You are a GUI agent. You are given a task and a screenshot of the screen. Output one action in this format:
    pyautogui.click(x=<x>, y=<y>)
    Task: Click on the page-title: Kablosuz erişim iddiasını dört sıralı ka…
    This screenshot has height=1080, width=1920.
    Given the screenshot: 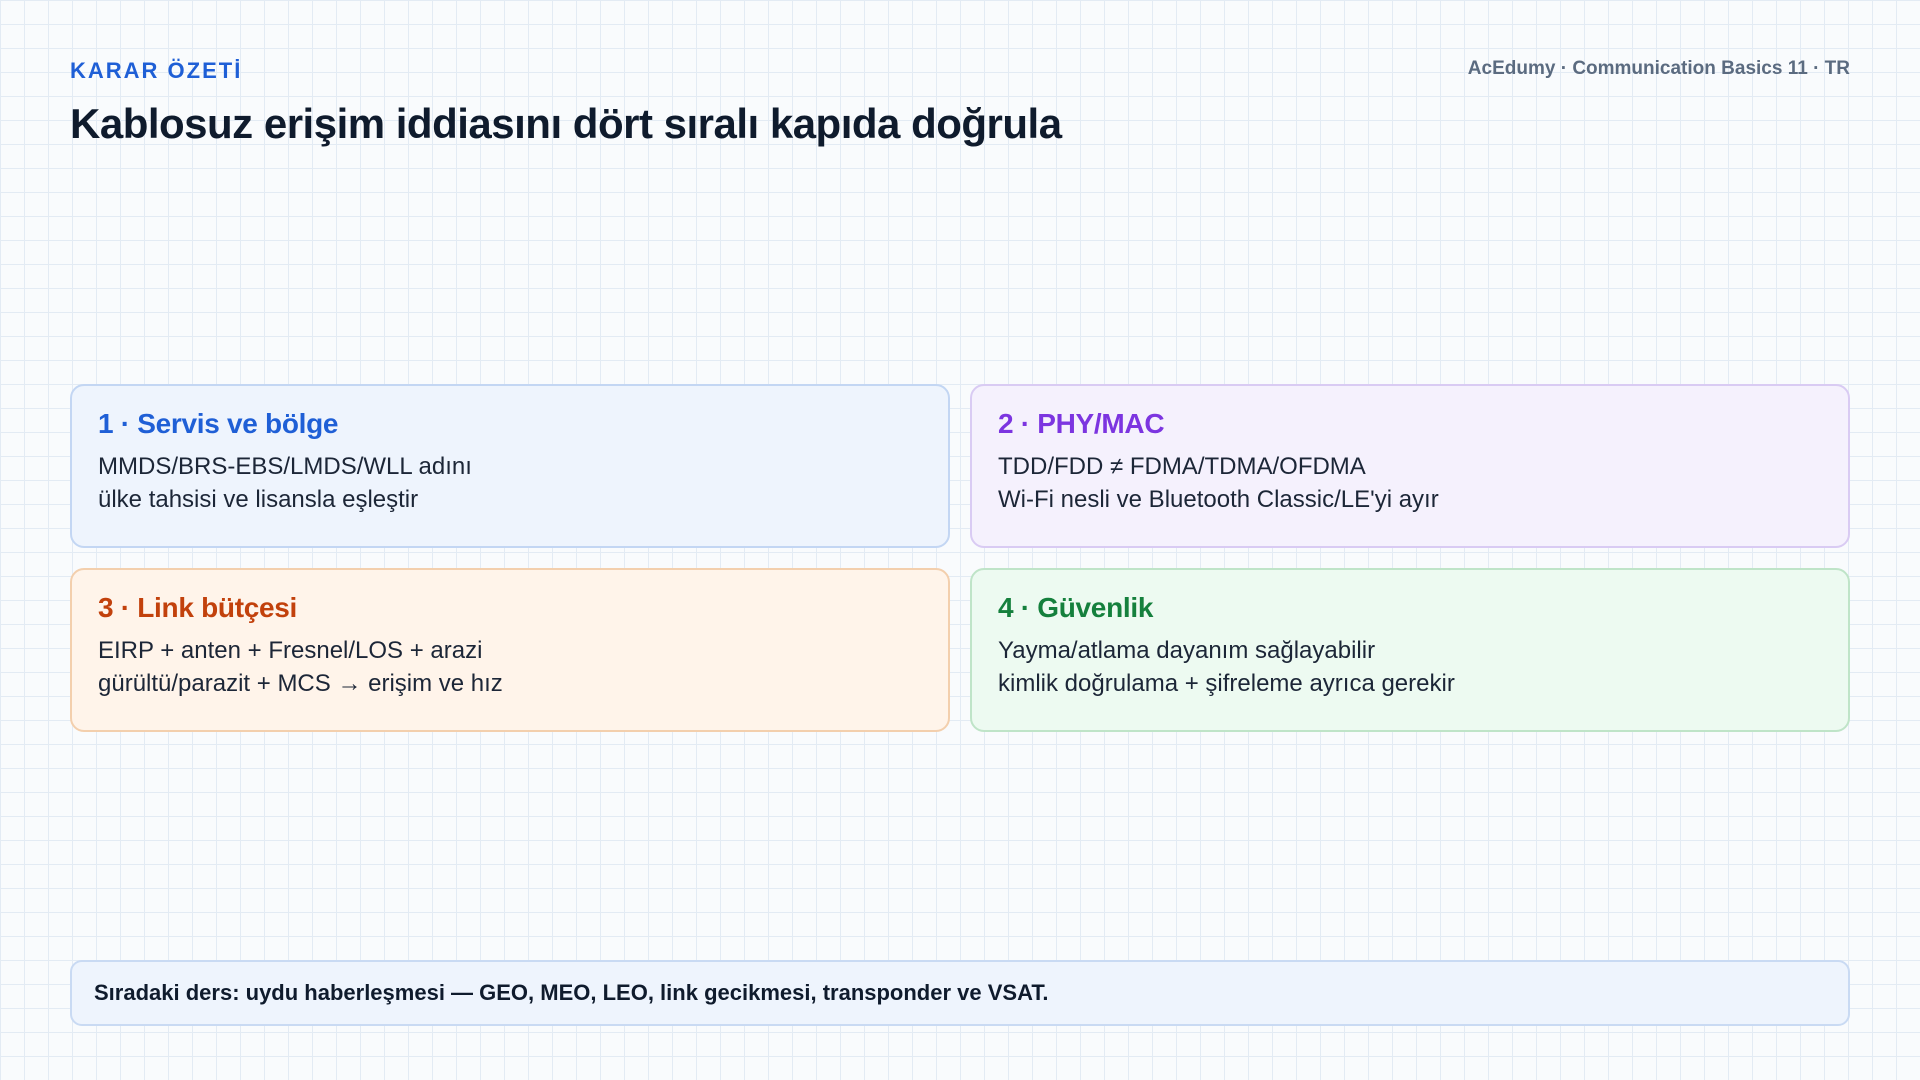 What is the action you would take?
    pyautogui.click(x=566, y=123)
    